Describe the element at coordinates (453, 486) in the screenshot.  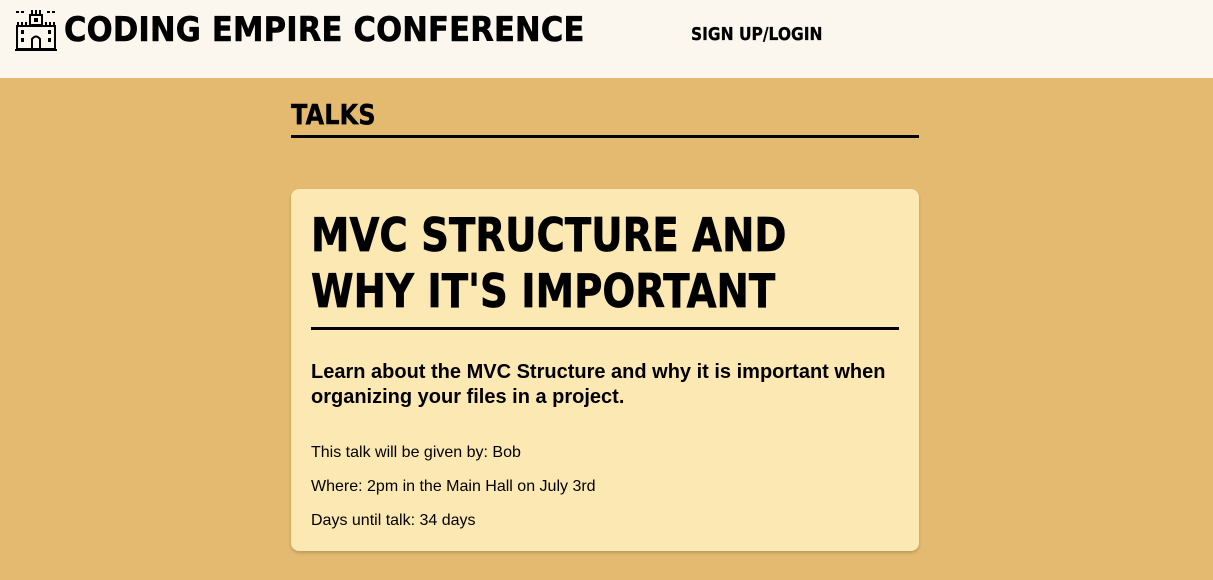
I see `talk-location-time: Where: 2pm in the Main Hall on July 3rd` at that location.